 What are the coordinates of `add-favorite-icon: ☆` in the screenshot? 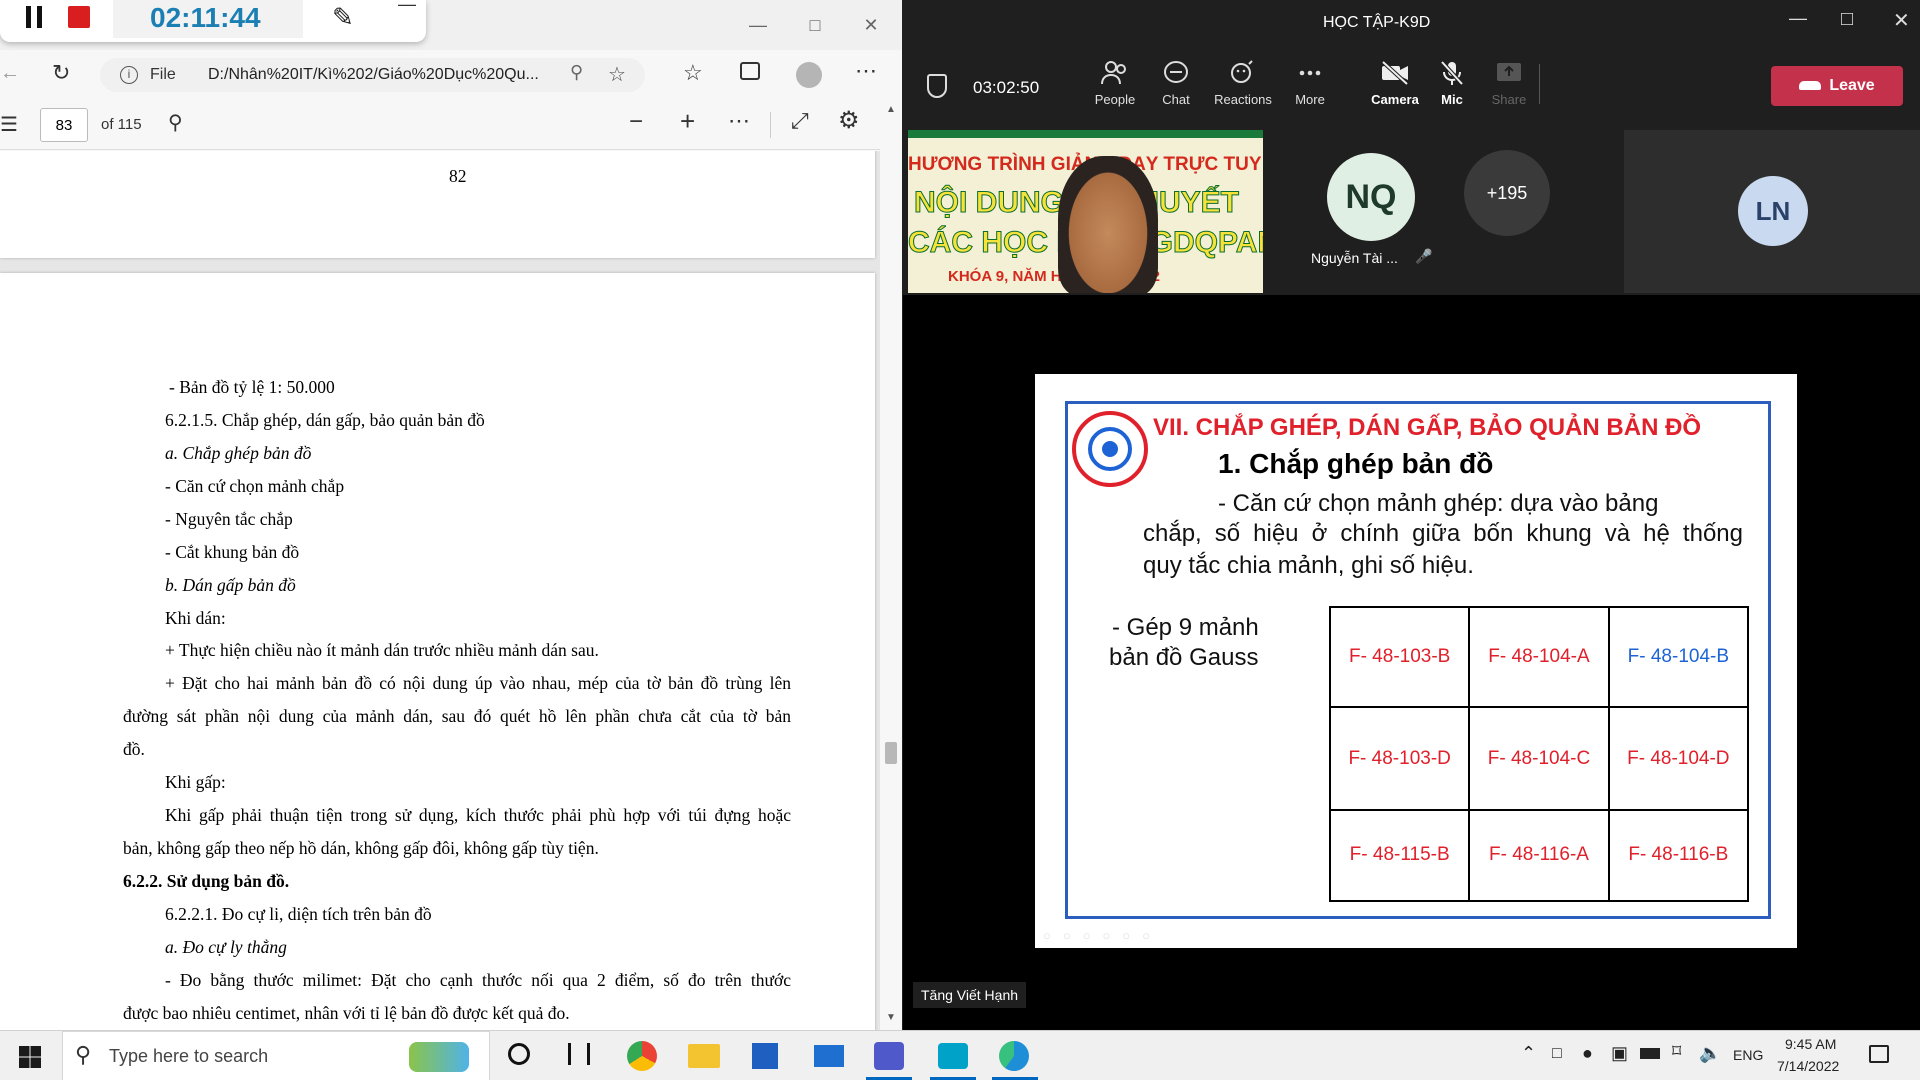 It's located at (617, 74).